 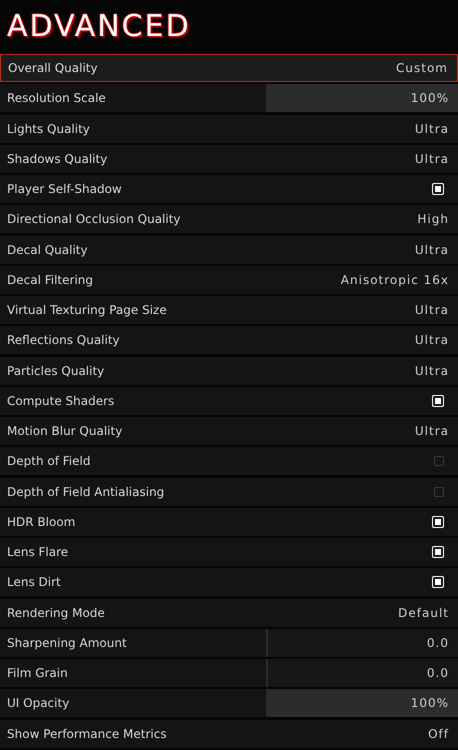 I want to click on setting-row: Particles Quality Ultra, so click(x=229, y=370).